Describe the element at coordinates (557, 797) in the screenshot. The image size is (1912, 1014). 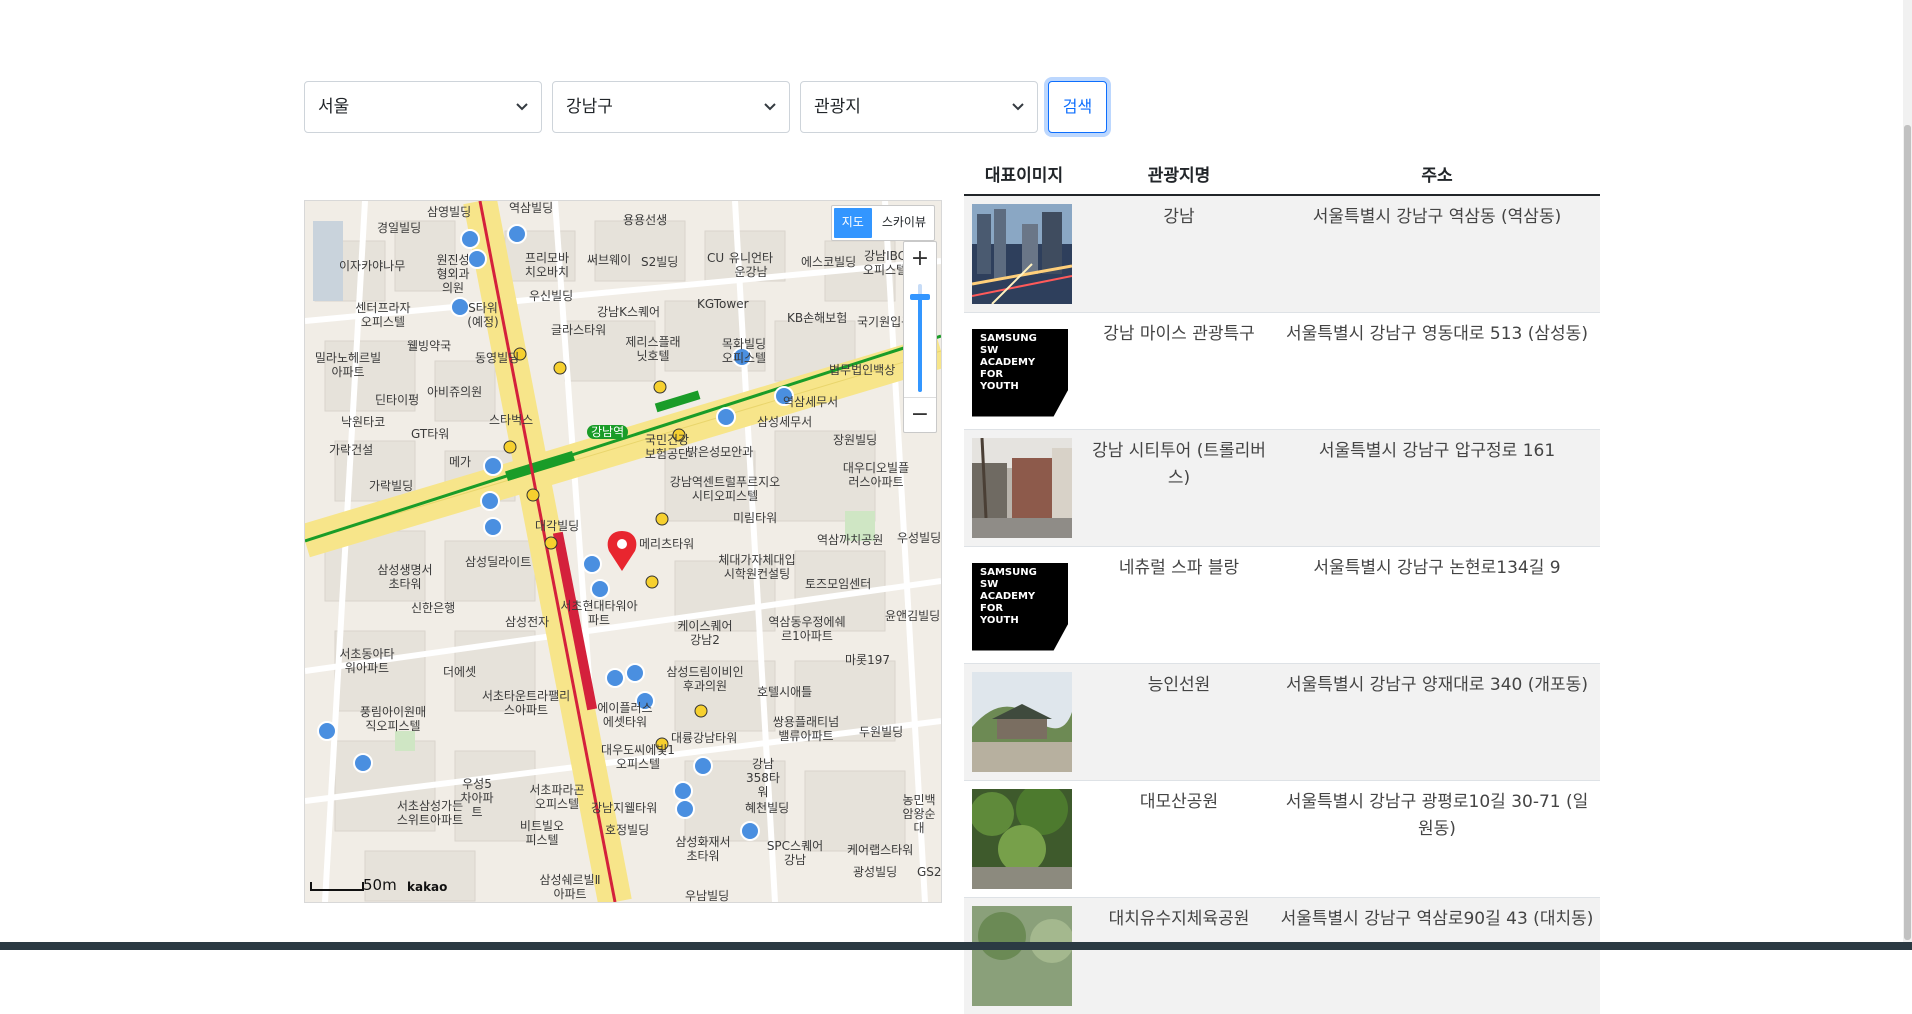
I see `map-label: 서초파라곤오피스텔` at that location.